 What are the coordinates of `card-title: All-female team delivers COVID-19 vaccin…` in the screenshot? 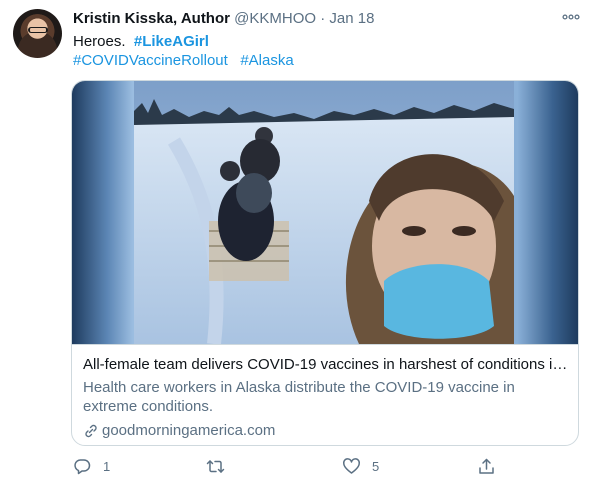 It's located at (326, 364).